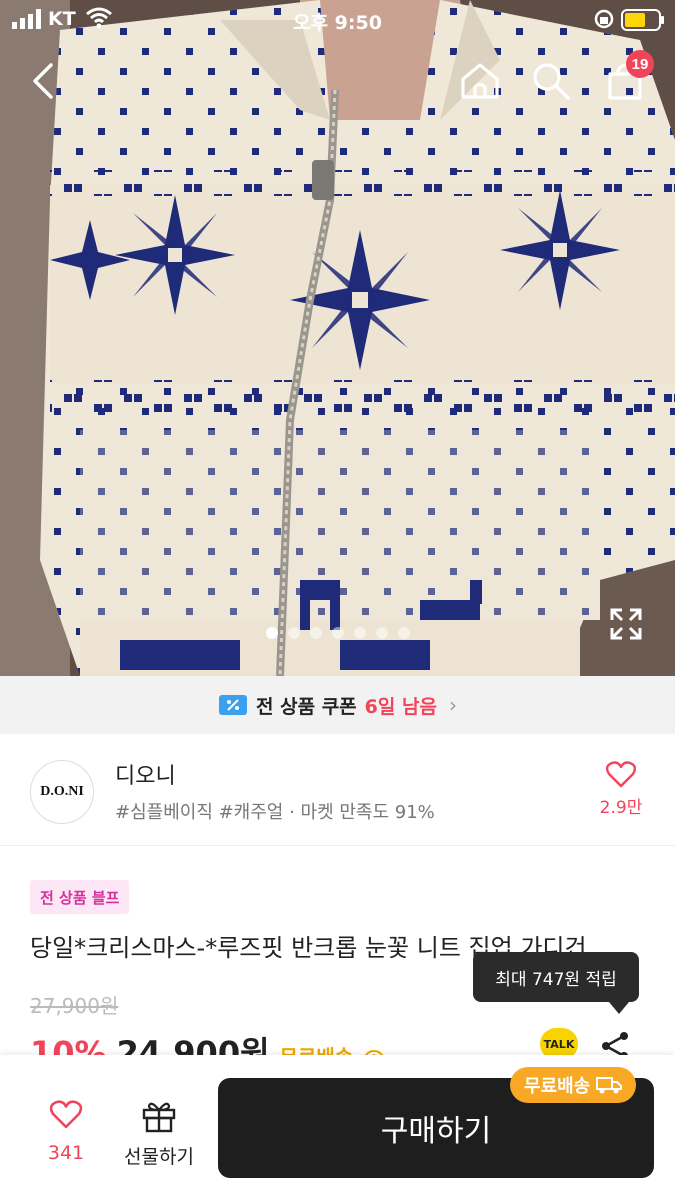  Describe the element at coordinates (275, 812) in the screenshot. I see `shop-tags: #심플베이직 #캐주얼 · 마켓 만족도 91%` at that location.